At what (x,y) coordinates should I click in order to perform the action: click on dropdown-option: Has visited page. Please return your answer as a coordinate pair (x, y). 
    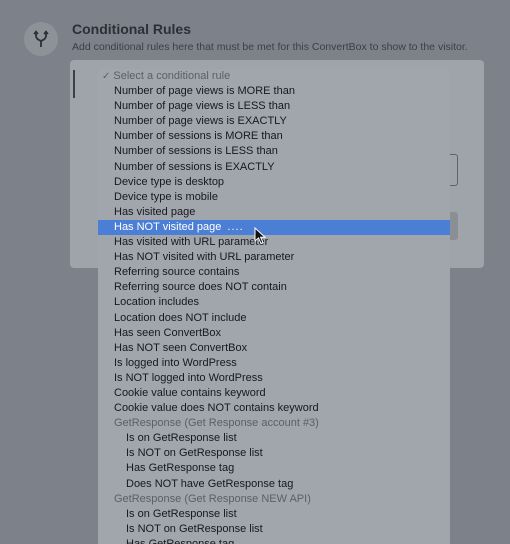
    Looking at the image, I should click on (274, 212).